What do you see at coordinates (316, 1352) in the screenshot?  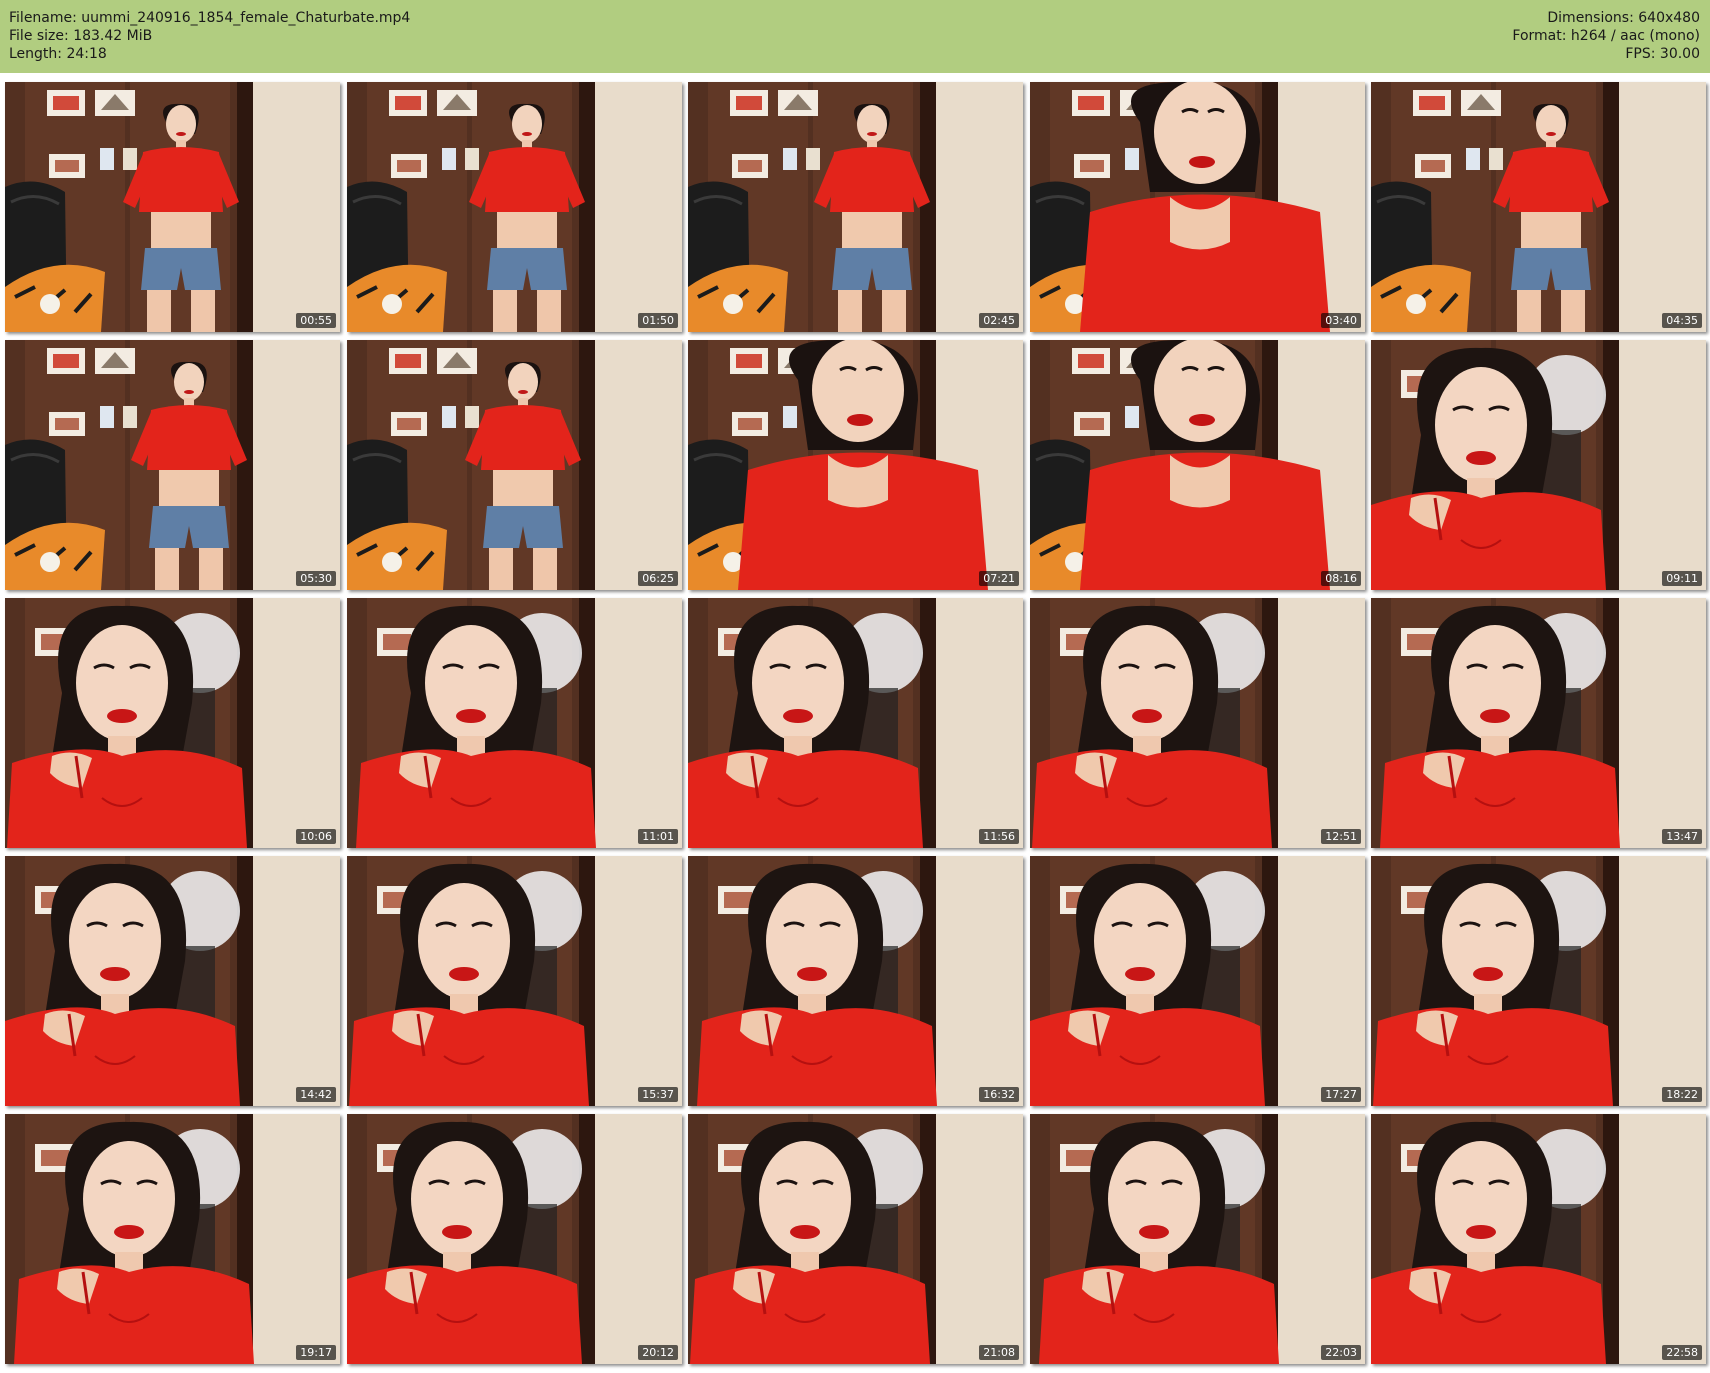 I see `timestamp-label: 19:17` at bounding box center [316, 1352].